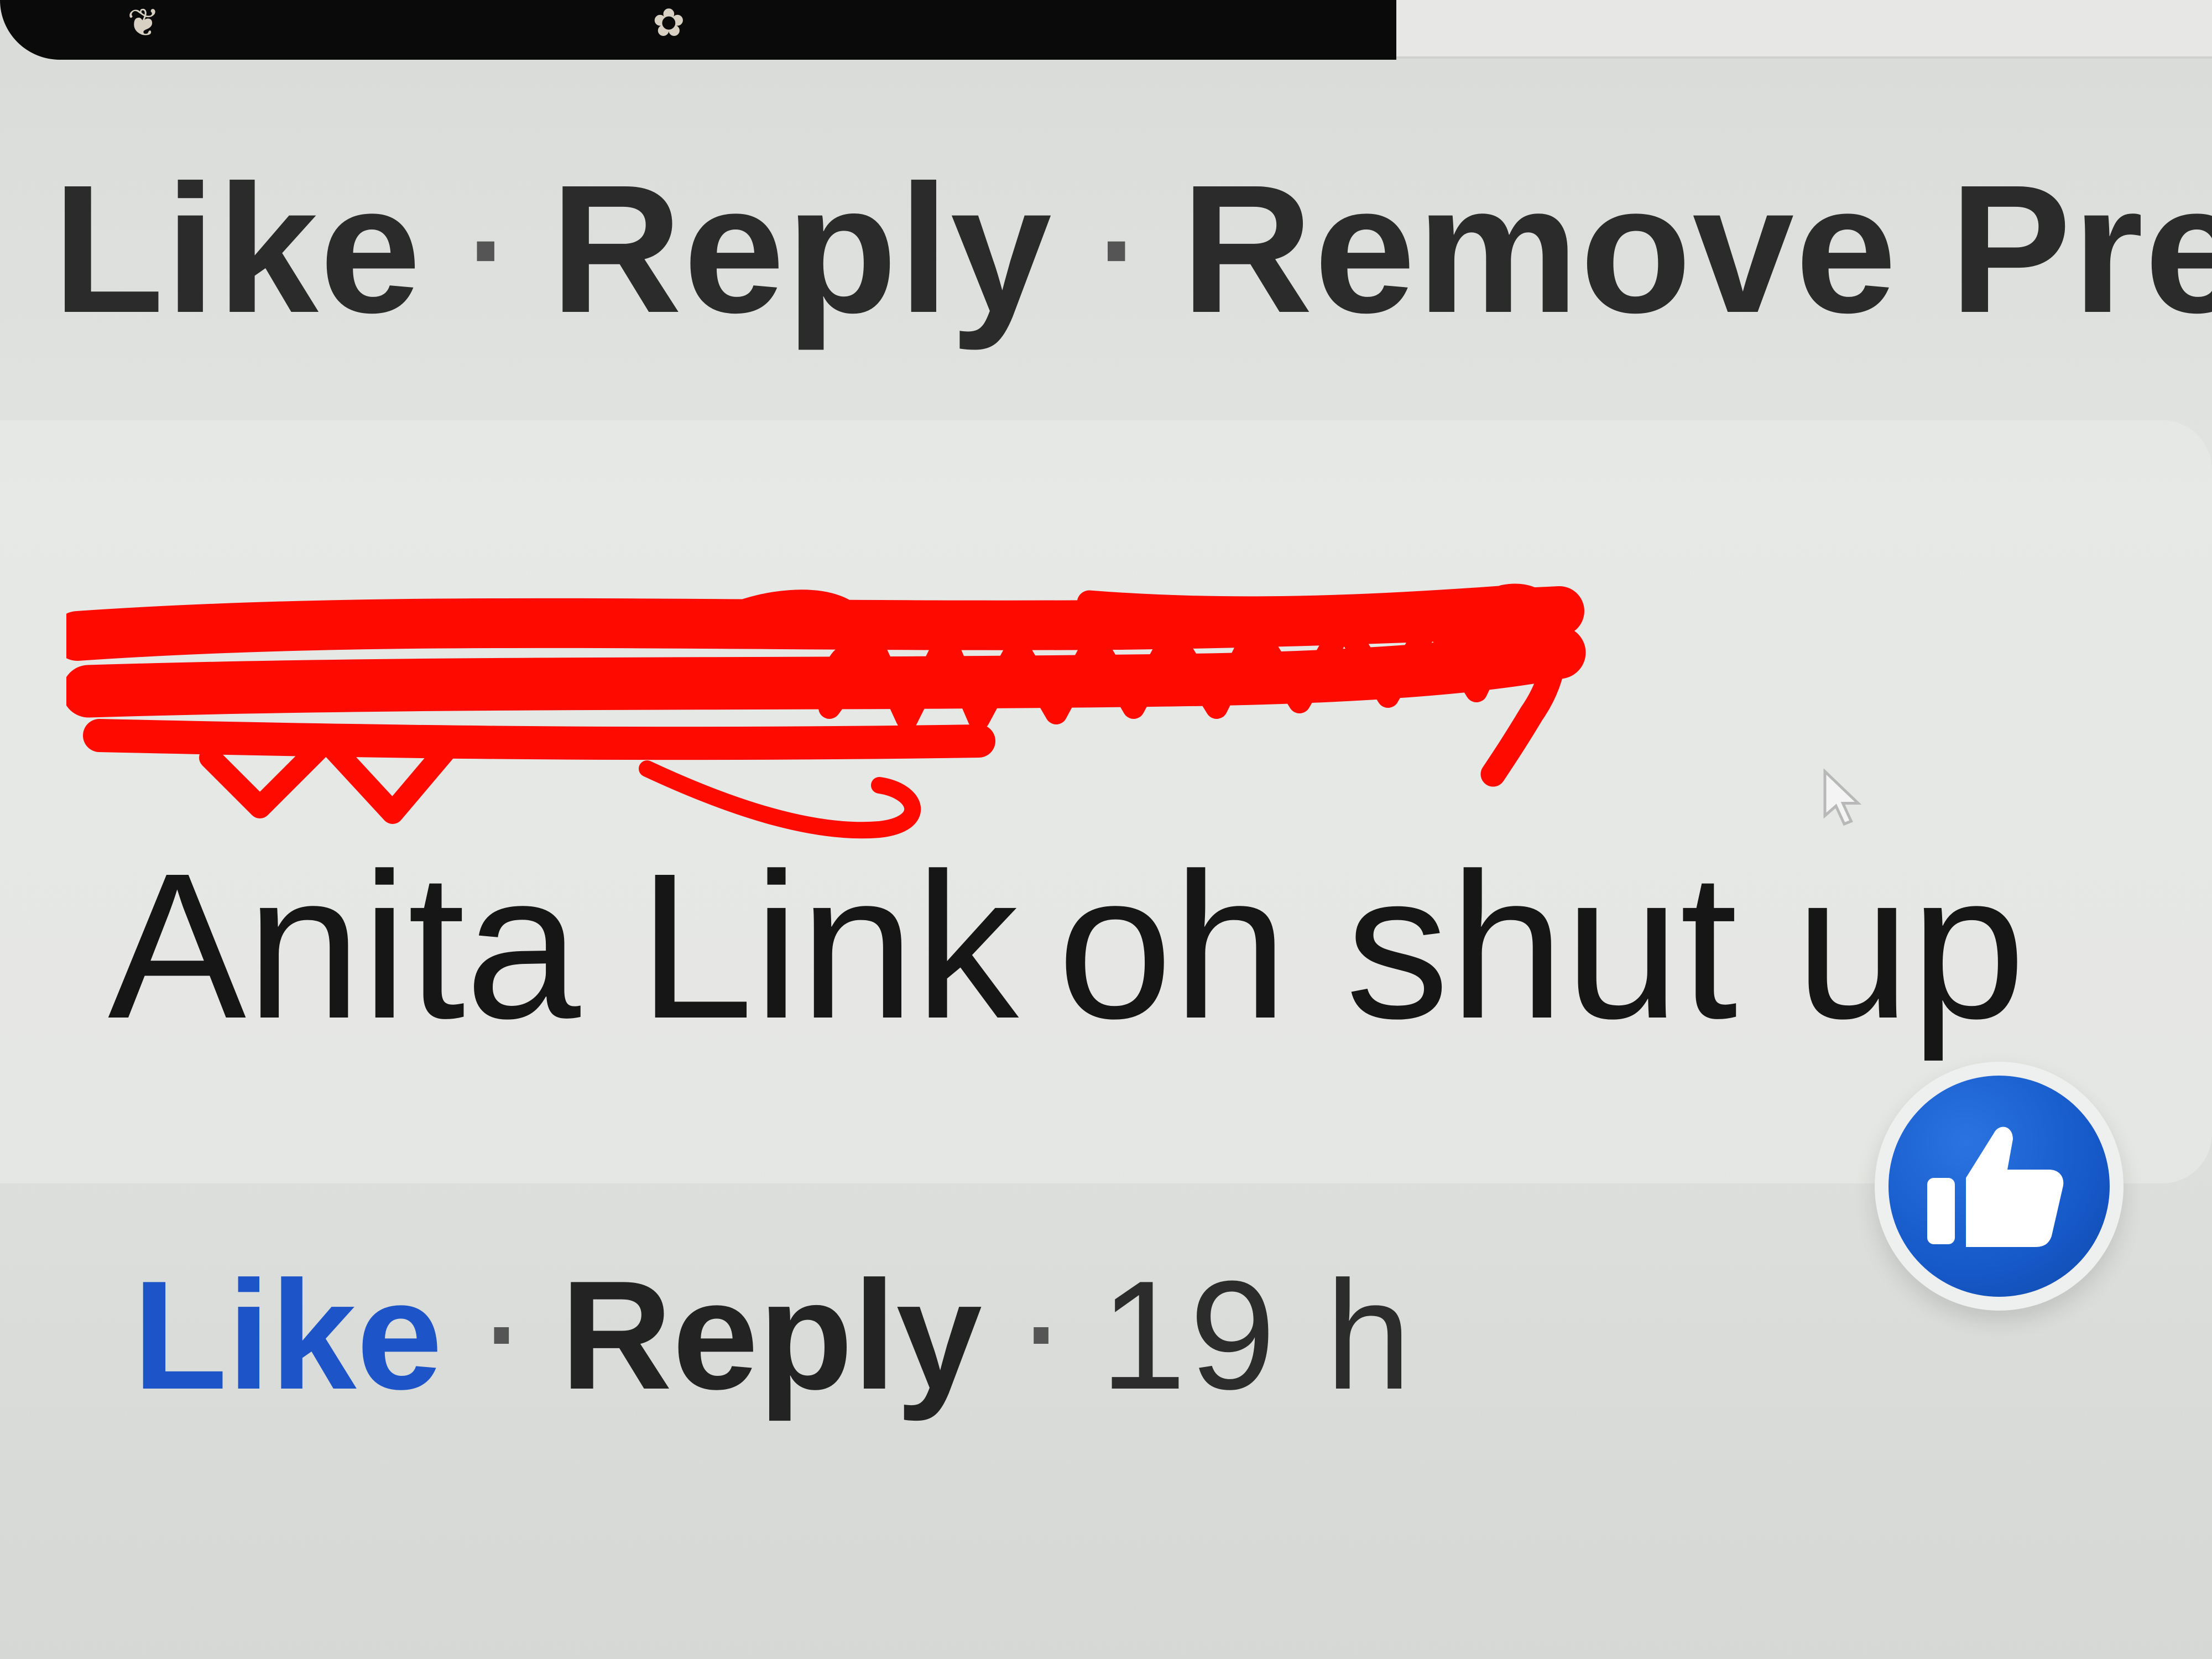  What do you see at coordinates (1696, 249) in the screenshot?
I see `remove-preview-link: Remove Pre` at bounding box center [1696, 249].